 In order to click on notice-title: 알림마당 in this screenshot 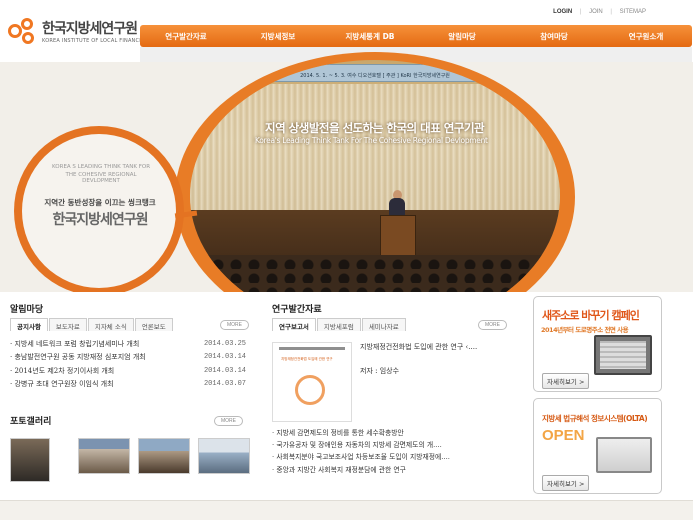, I will do `click(27, 310)`.